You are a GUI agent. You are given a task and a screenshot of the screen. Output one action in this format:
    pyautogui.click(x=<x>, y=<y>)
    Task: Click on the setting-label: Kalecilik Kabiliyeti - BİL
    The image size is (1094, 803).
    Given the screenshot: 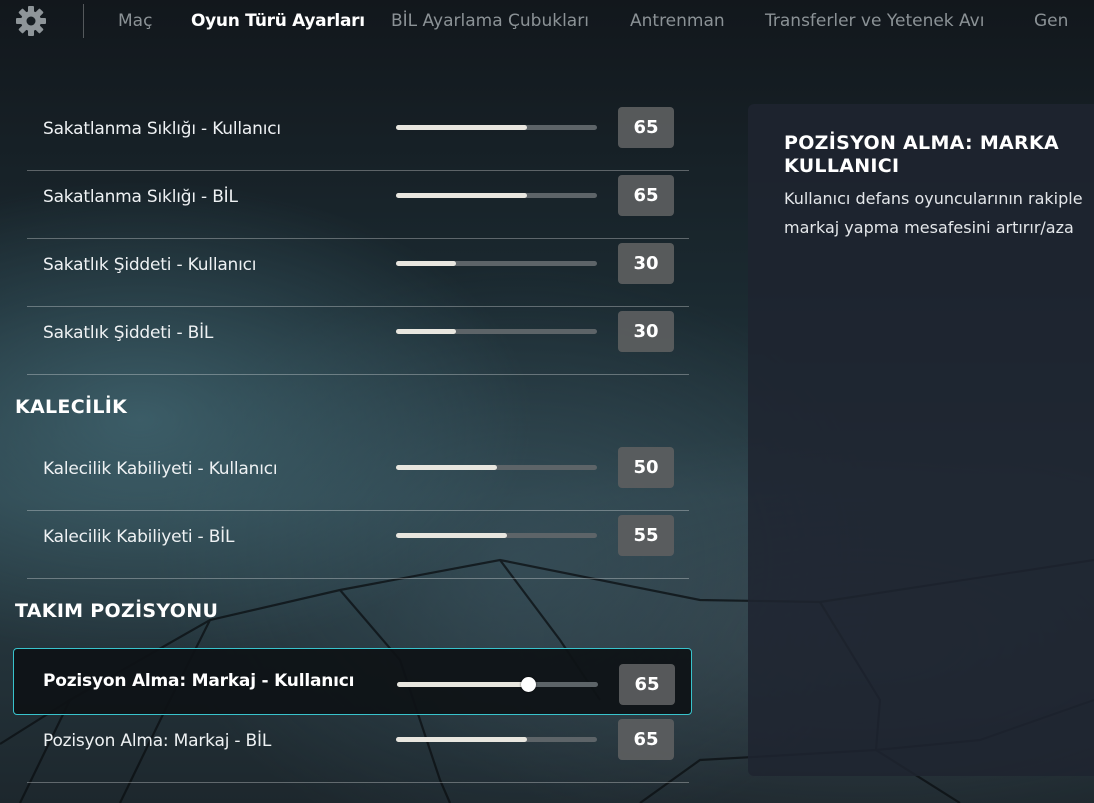 What is the action you would take?
    pyautogui.click(x=139, y=537)
    